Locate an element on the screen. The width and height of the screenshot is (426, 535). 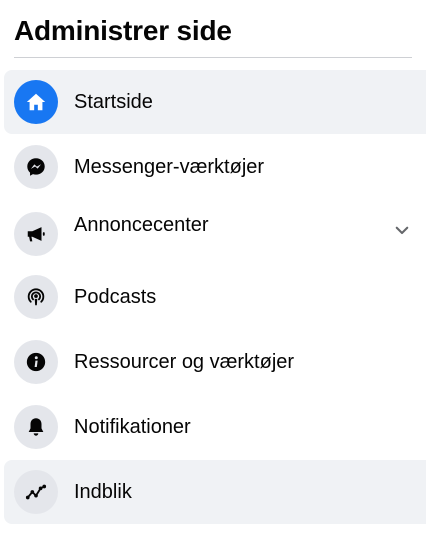
divider is located at coordinates (213, 57).